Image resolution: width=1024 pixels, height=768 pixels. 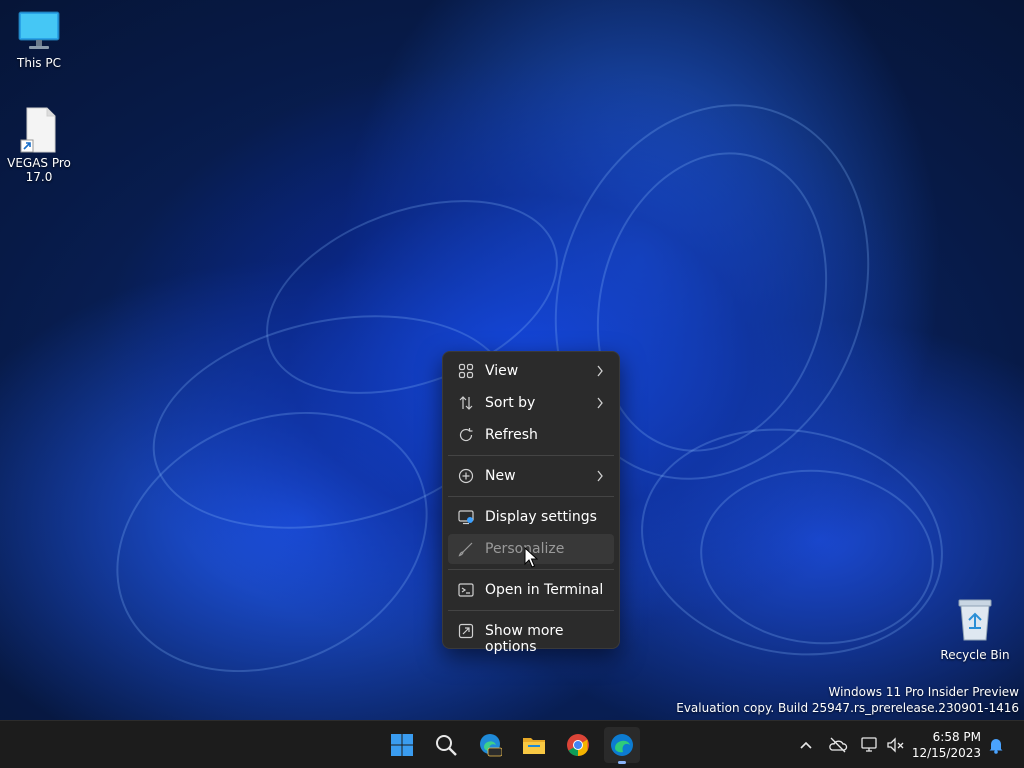 I want to click on windows-start-icon, so click(x=402, y=745).